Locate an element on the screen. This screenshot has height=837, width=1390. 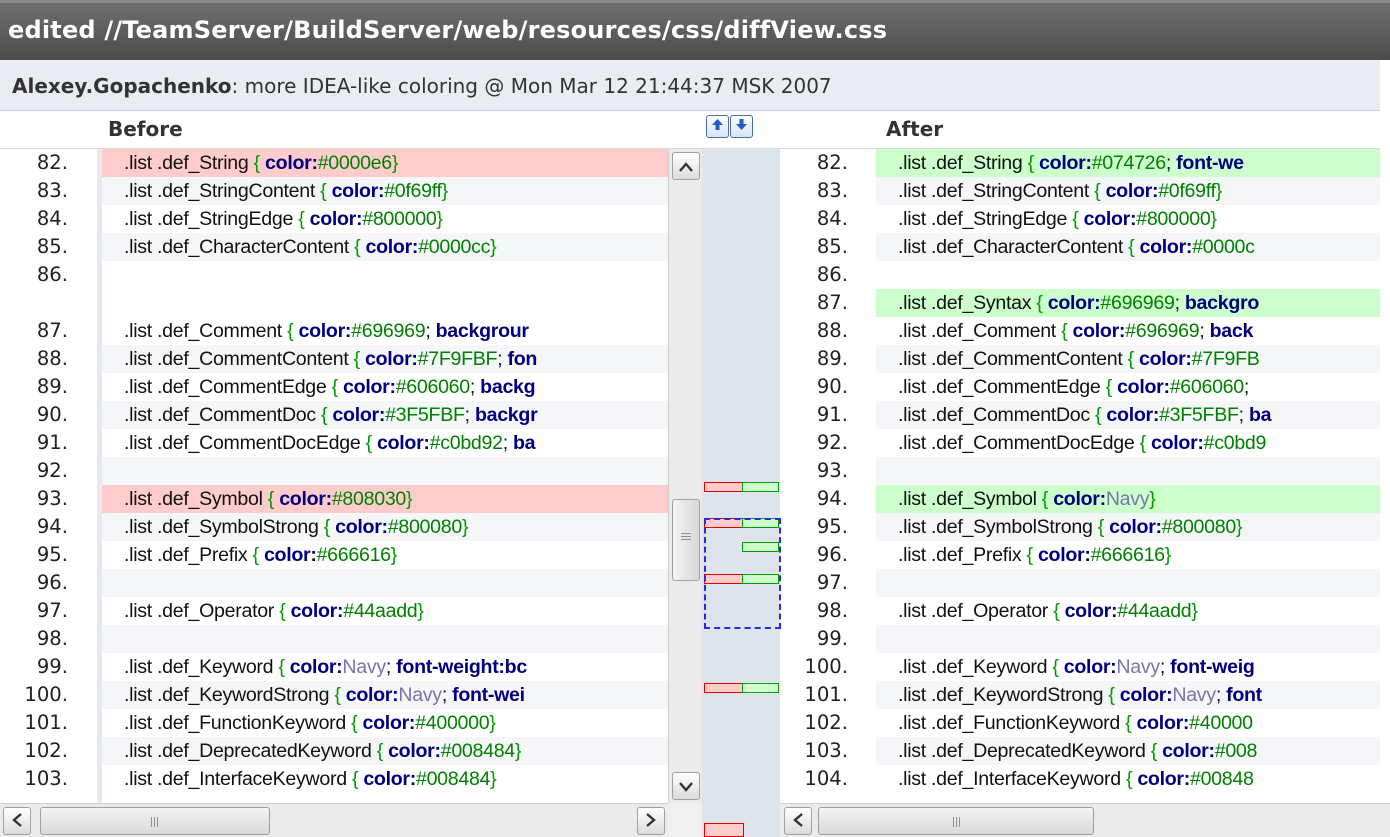
line-number: 103. is located at coordinates (826, 750).